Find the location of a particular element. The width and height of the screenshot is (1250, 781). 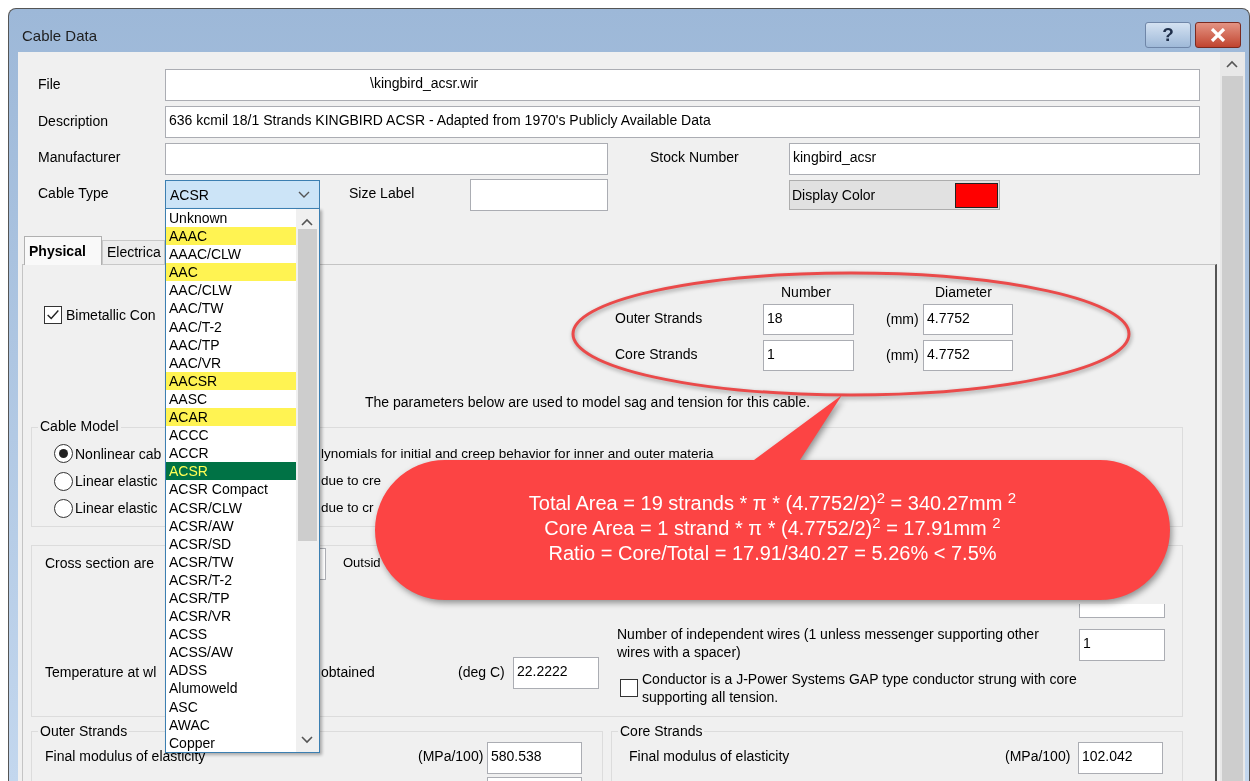

row-label: Outer Strands is located at coordinates (659, 318).